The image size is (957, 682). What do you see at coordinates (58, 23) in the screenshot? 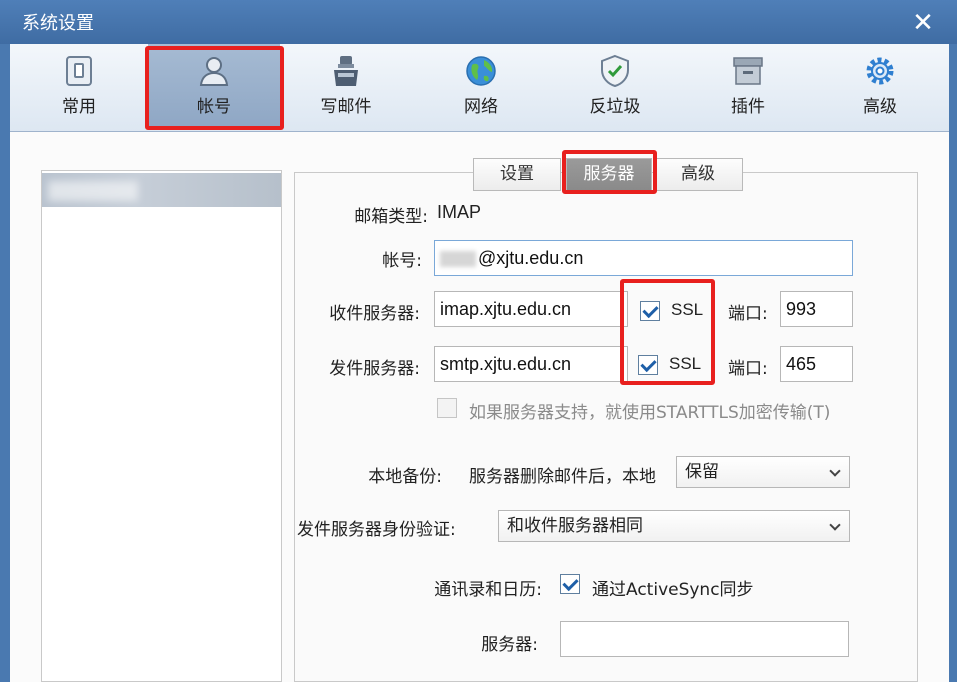
I see `window-title: 系统设置` at bounding box center [58, 23].